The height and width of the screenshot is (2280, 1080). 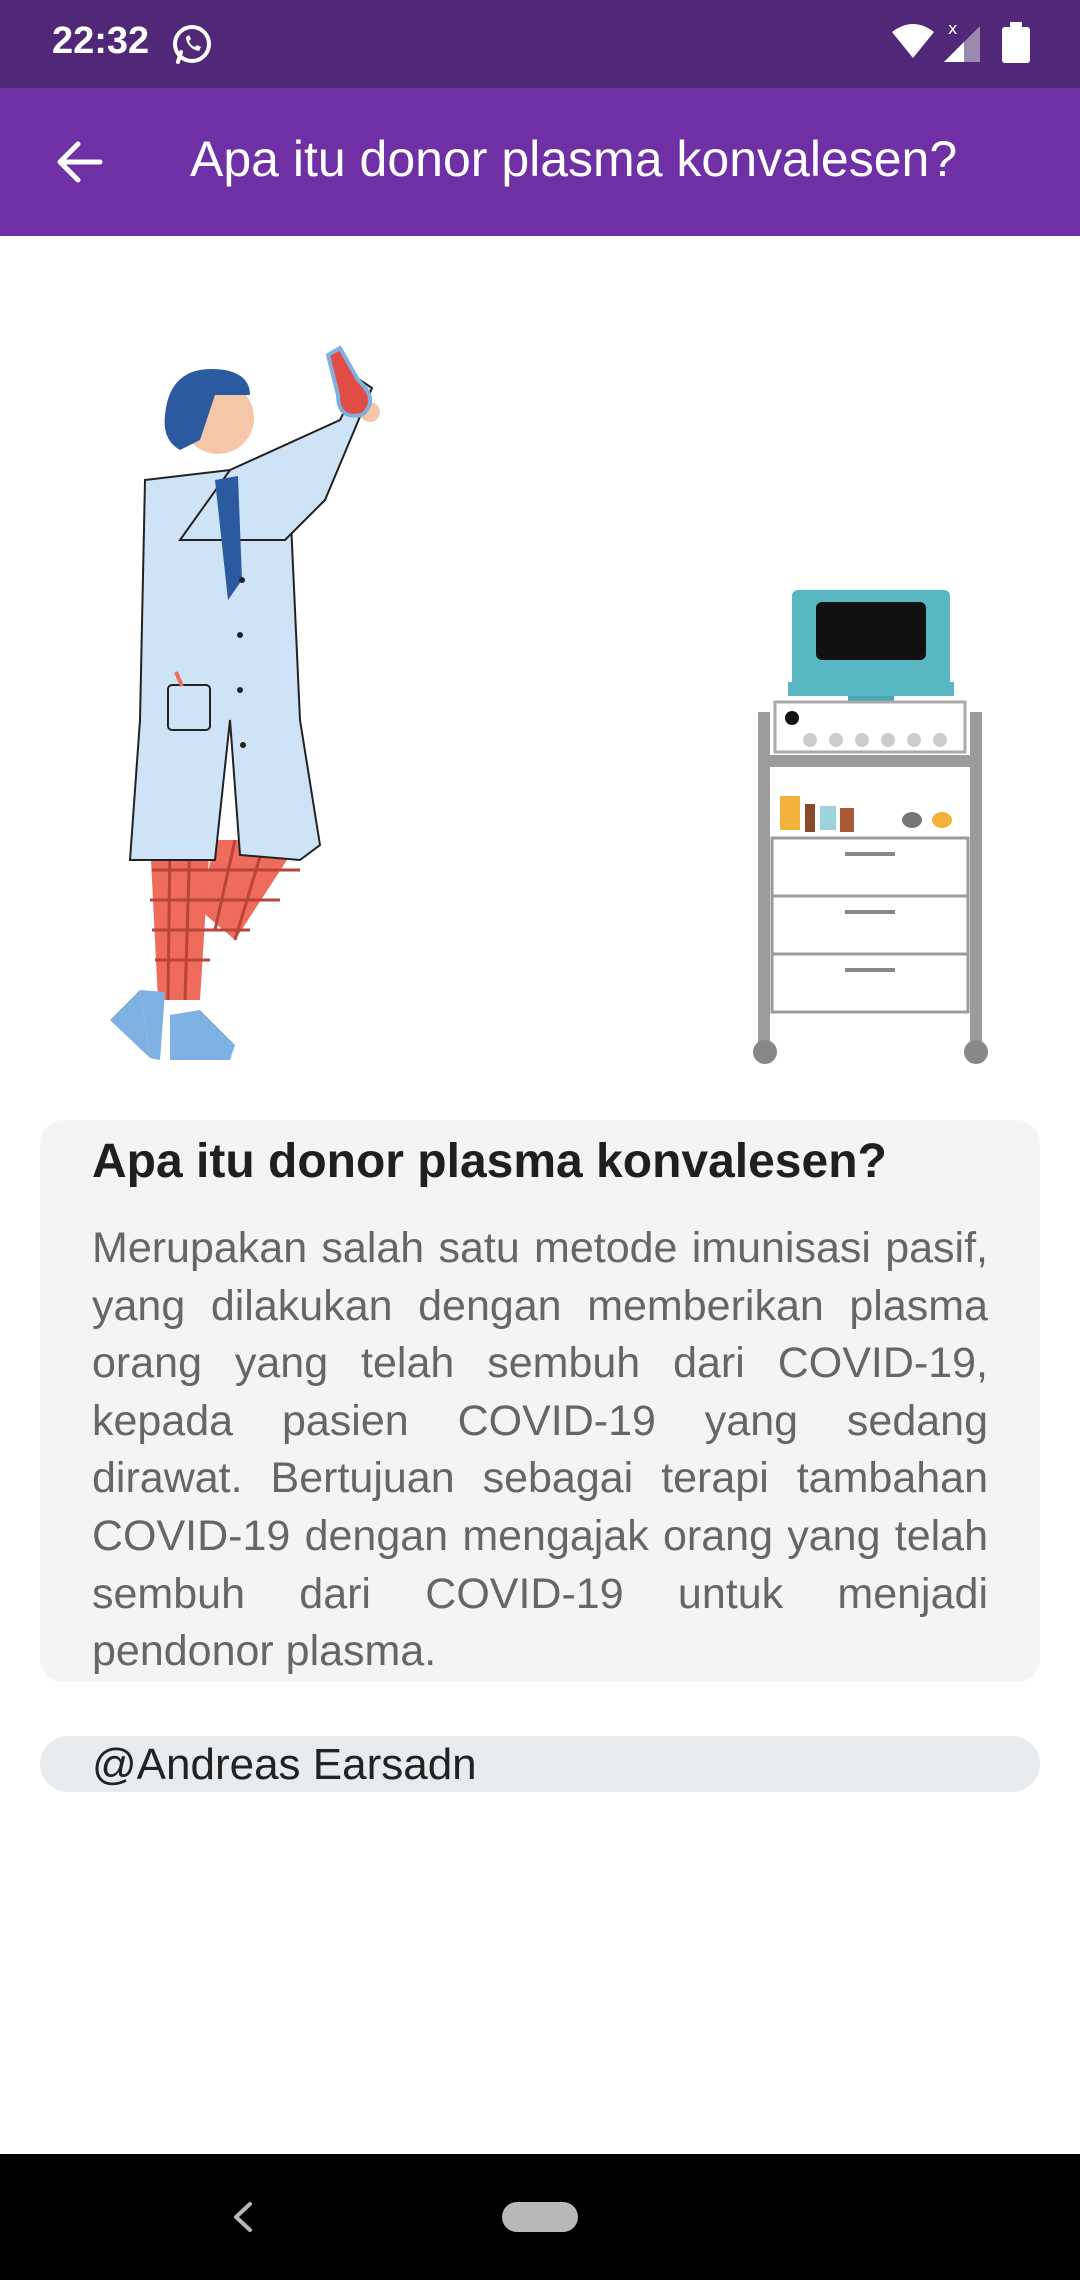 What do you see at coordinates (870, 827) in the screenshot?
I see `medical-cart-illustration` at bounding box center [870, 827].